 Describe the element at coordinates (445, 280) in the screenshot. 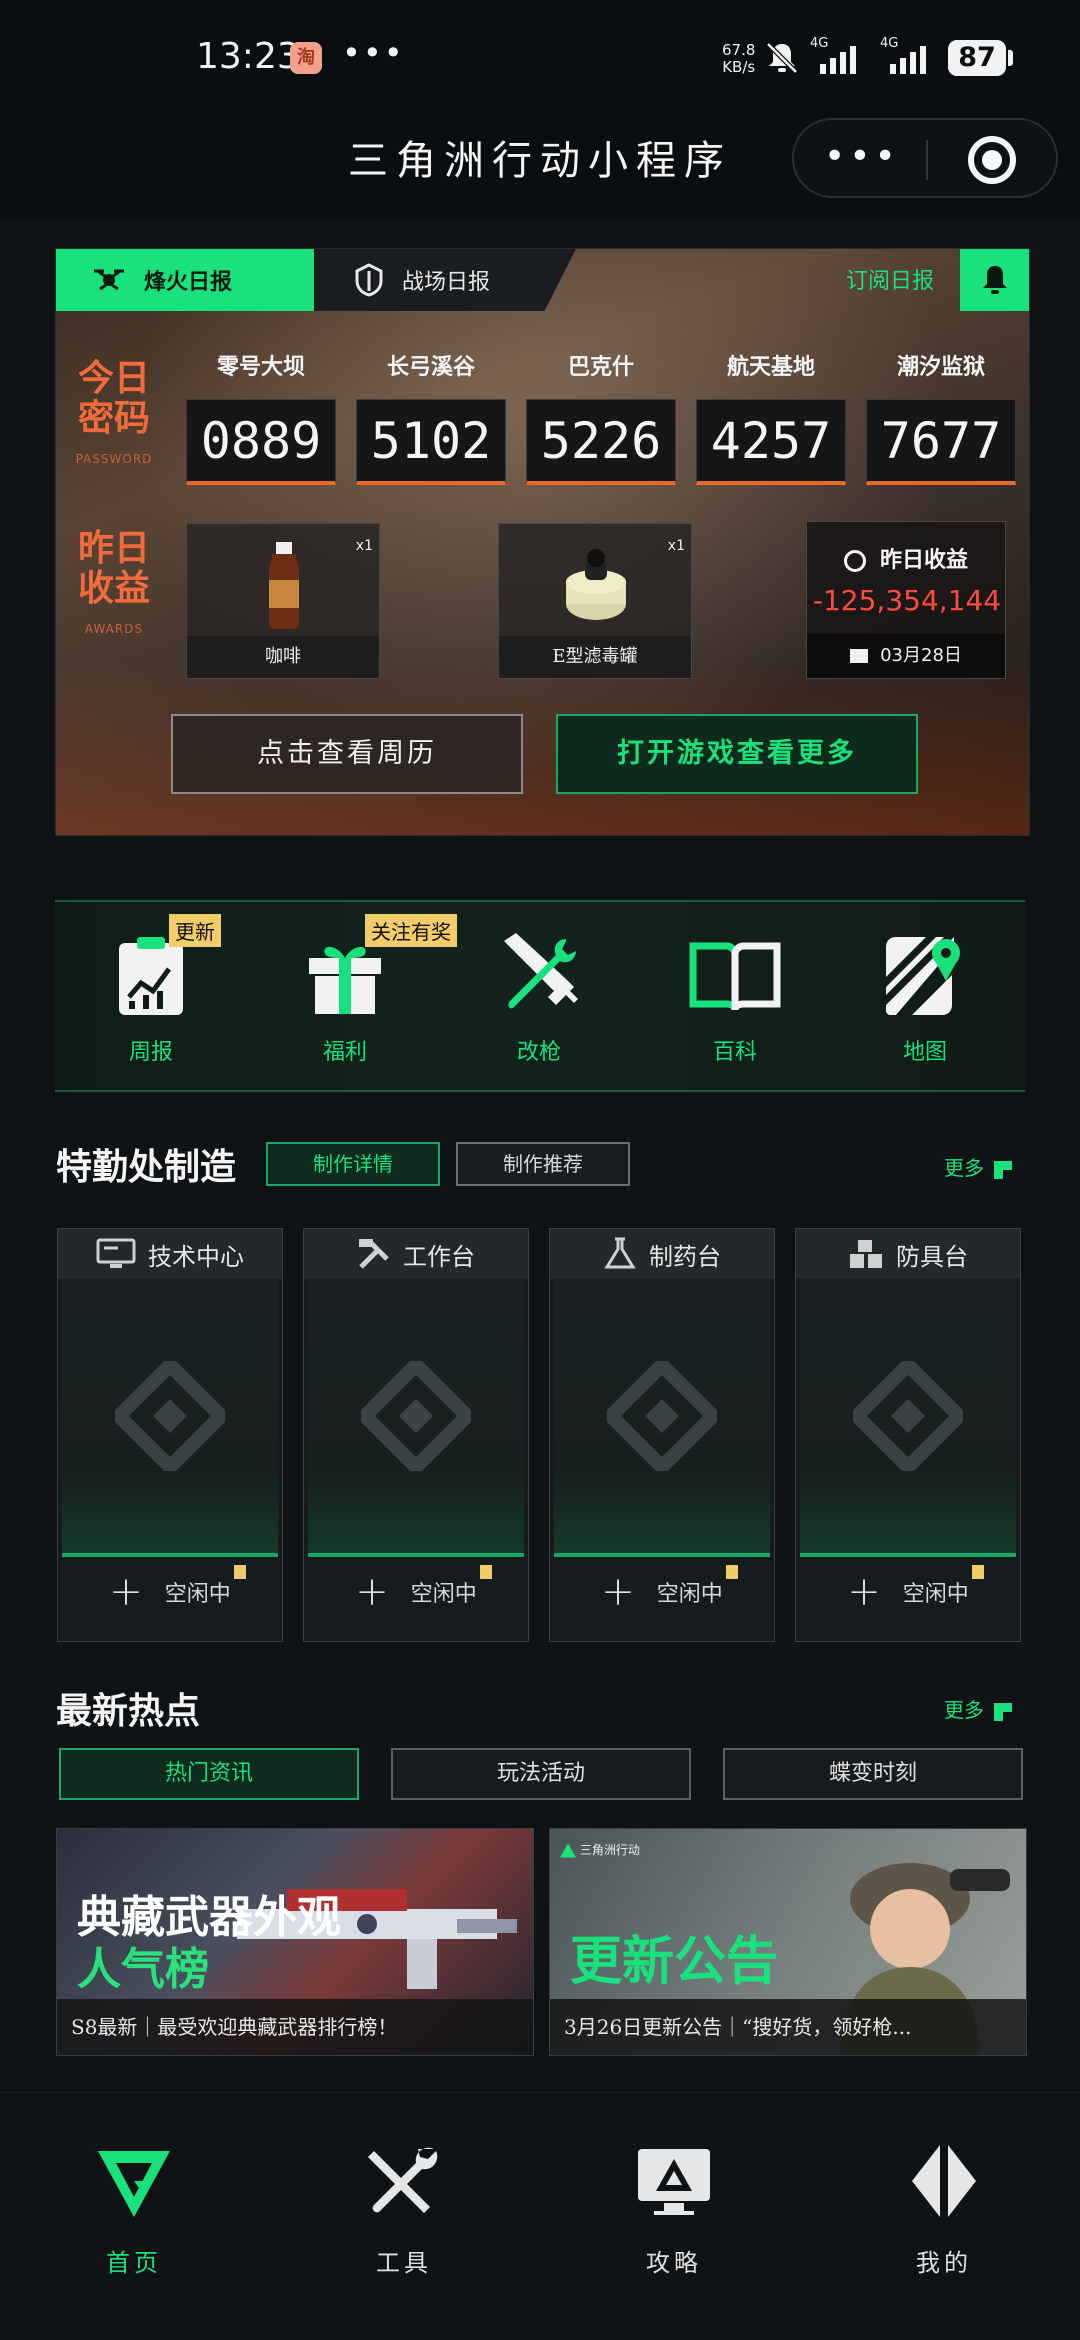

I see `tab-battle-report: 战场日报` at that location.